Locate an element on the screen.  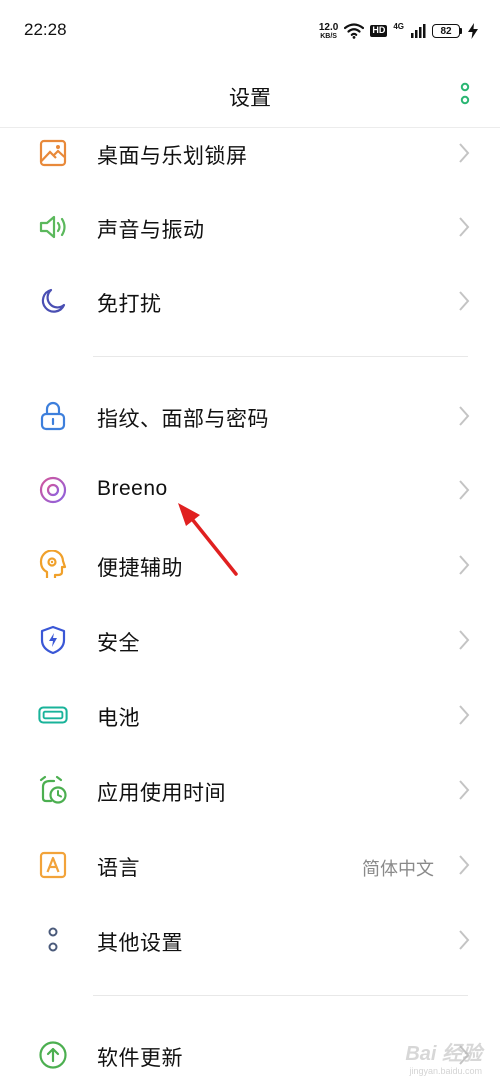
battery-level: 82 is located at coordinates (446, 31).